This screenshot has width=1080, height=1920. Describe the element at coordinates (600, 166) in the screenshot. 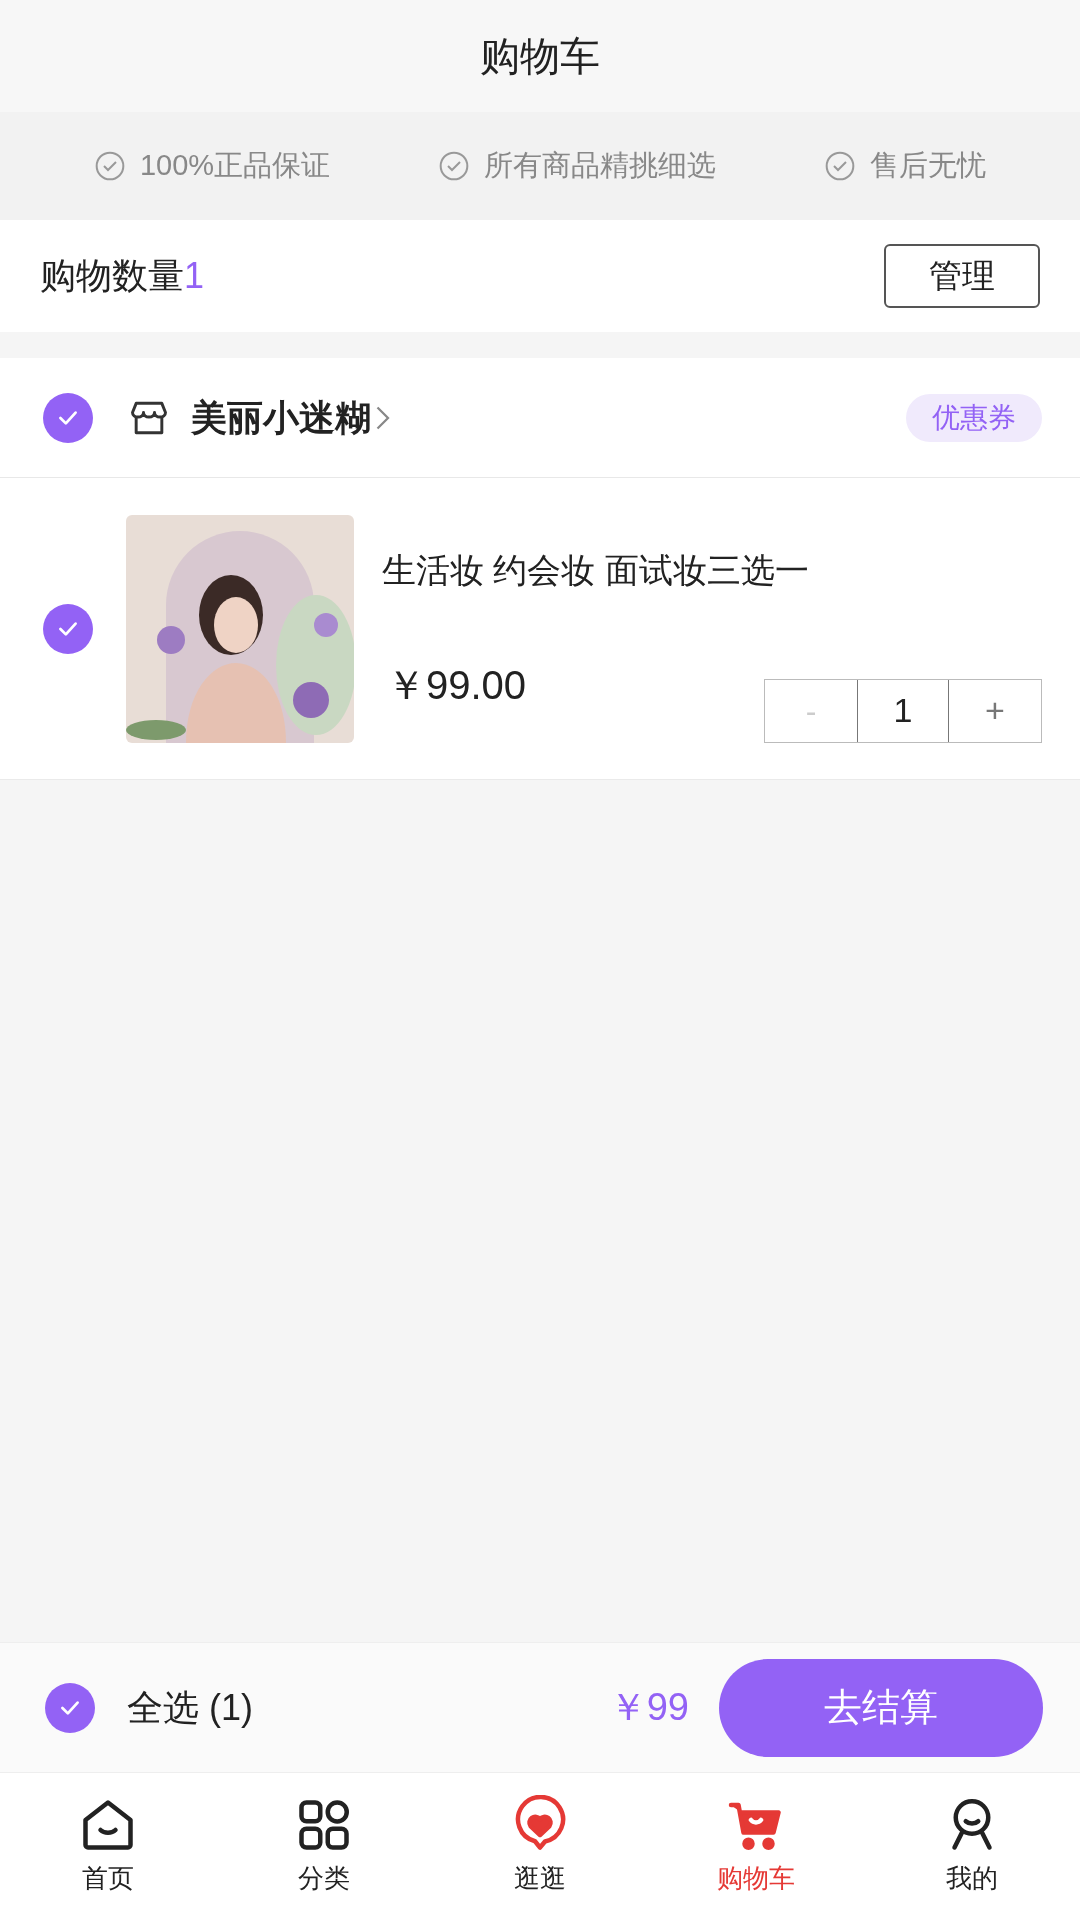

I see `guarantee-text: 所有商品精挑细选` at that location.